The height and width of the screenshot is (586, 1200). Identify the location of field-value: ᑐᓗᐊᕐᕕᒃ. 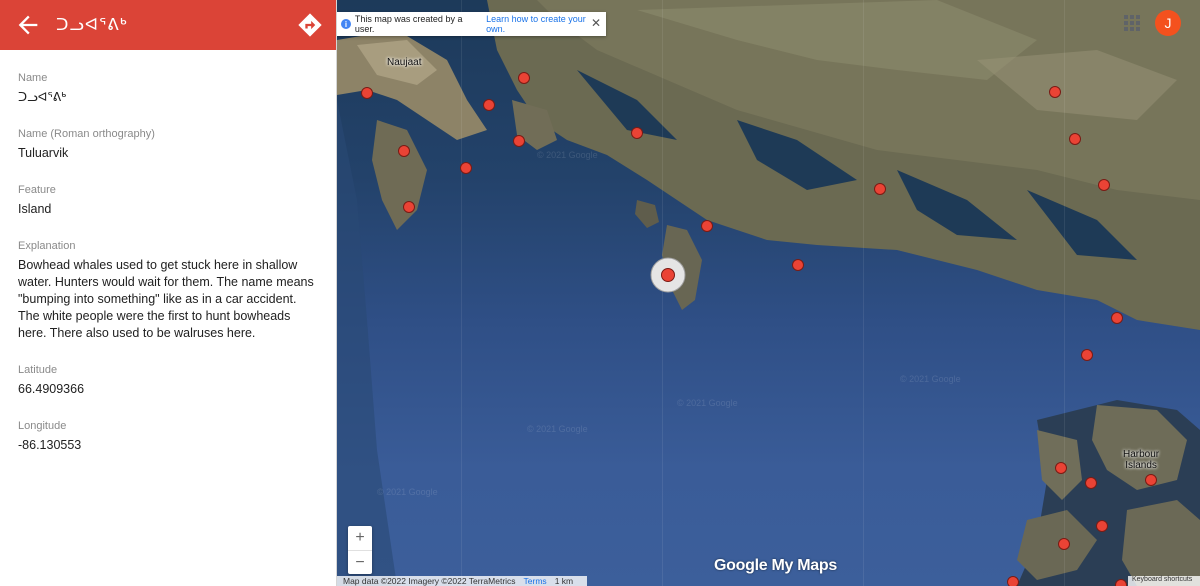
(42, 97).